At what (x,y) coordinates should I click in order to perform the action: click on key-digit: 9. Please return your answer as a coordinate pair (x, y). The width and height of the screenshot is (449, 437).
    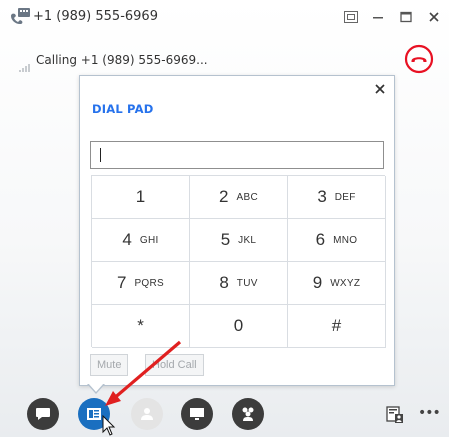
    Looking at the image, I should click on (317, 282).